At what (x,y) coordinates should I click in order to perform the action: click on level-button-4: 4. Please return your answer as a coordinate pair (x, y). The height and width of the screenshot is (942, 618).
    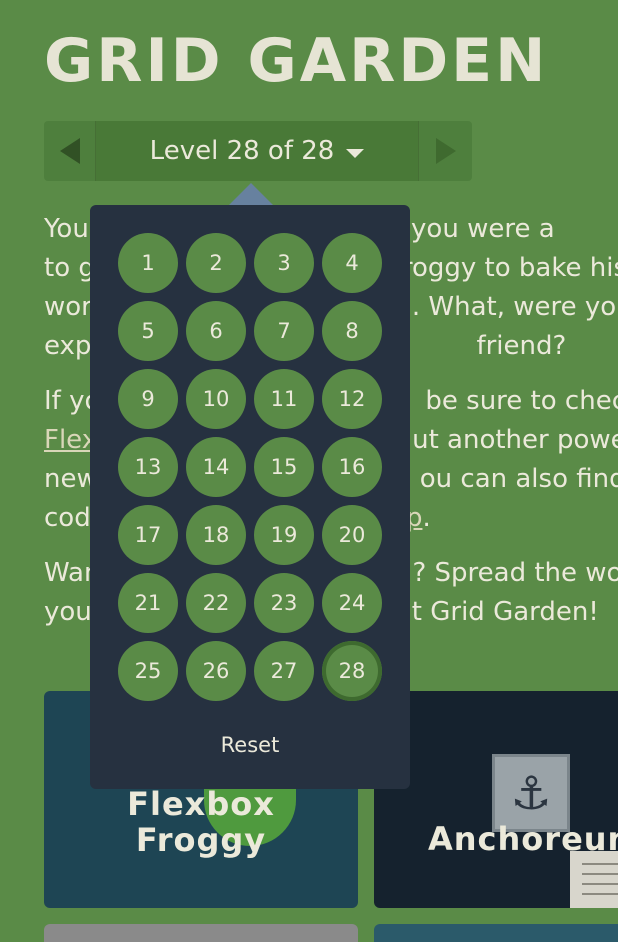
    Looking at the image, I should click on (352, 263).